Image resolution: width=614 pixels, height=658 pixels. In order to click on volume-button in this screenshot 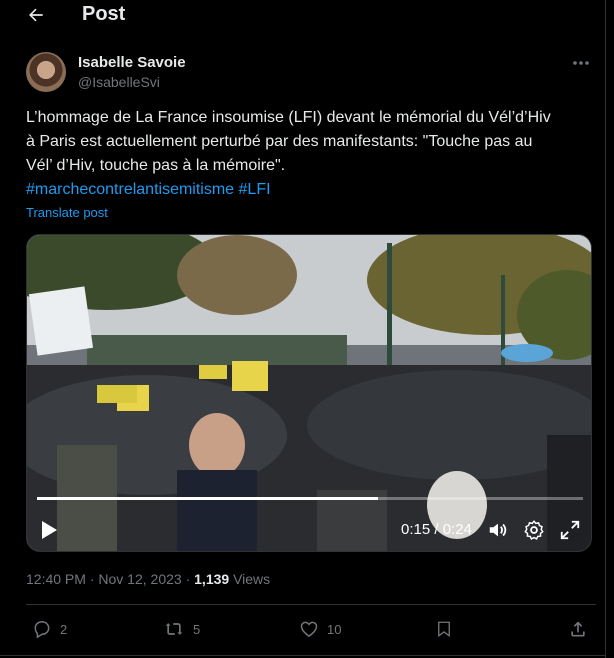, I will do `click(498, 530)`.